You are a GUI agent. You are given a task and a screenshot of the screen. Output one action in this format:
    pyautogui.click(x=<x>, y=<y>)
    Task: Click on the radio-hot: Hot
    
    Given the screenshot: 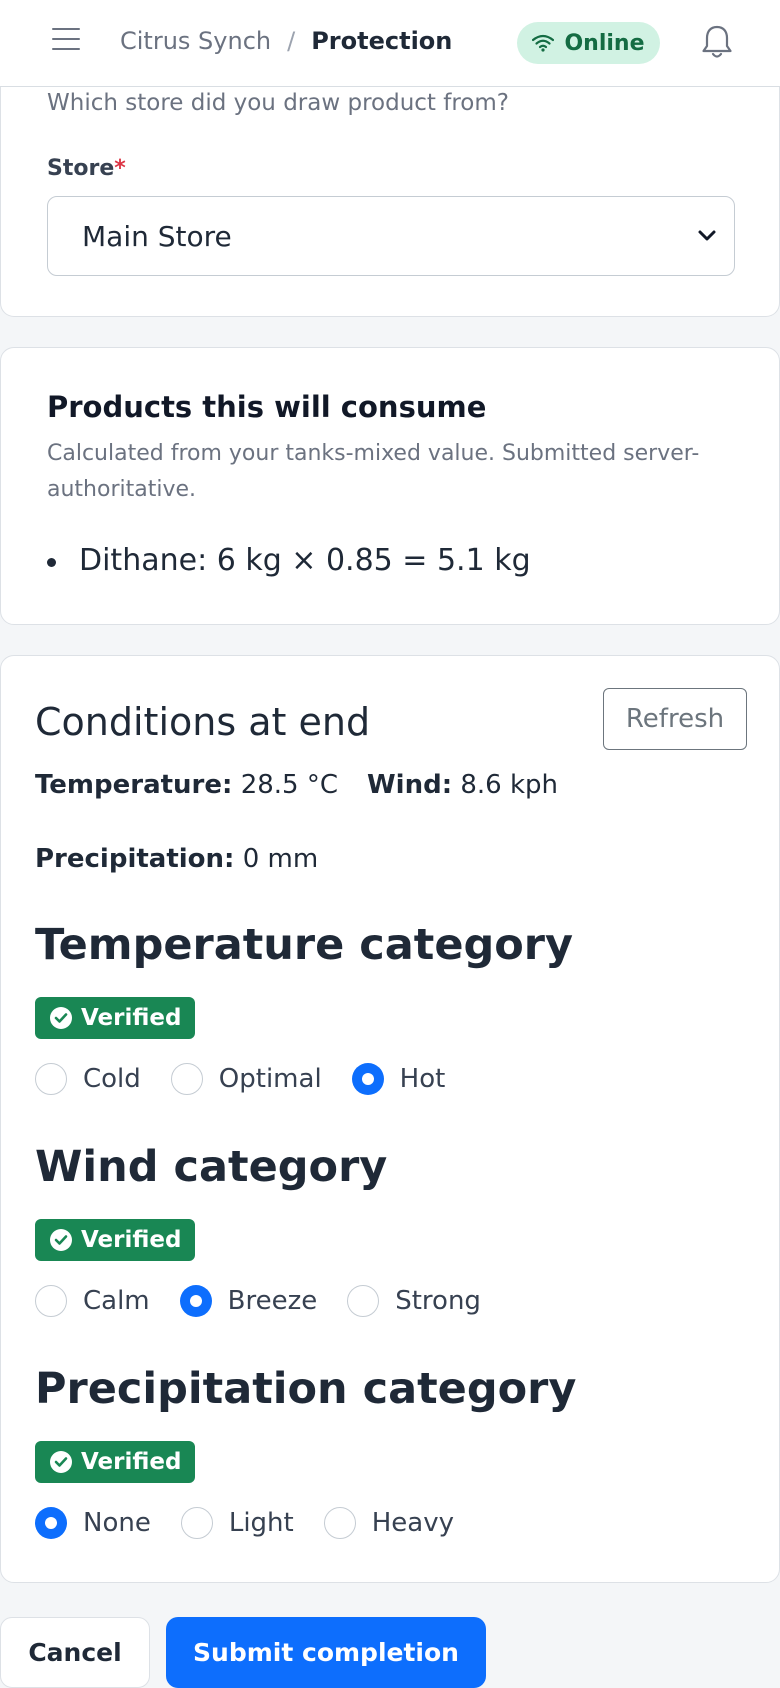 What is the action you would take?
    pyautogui.click(x=398, y=1079)
    